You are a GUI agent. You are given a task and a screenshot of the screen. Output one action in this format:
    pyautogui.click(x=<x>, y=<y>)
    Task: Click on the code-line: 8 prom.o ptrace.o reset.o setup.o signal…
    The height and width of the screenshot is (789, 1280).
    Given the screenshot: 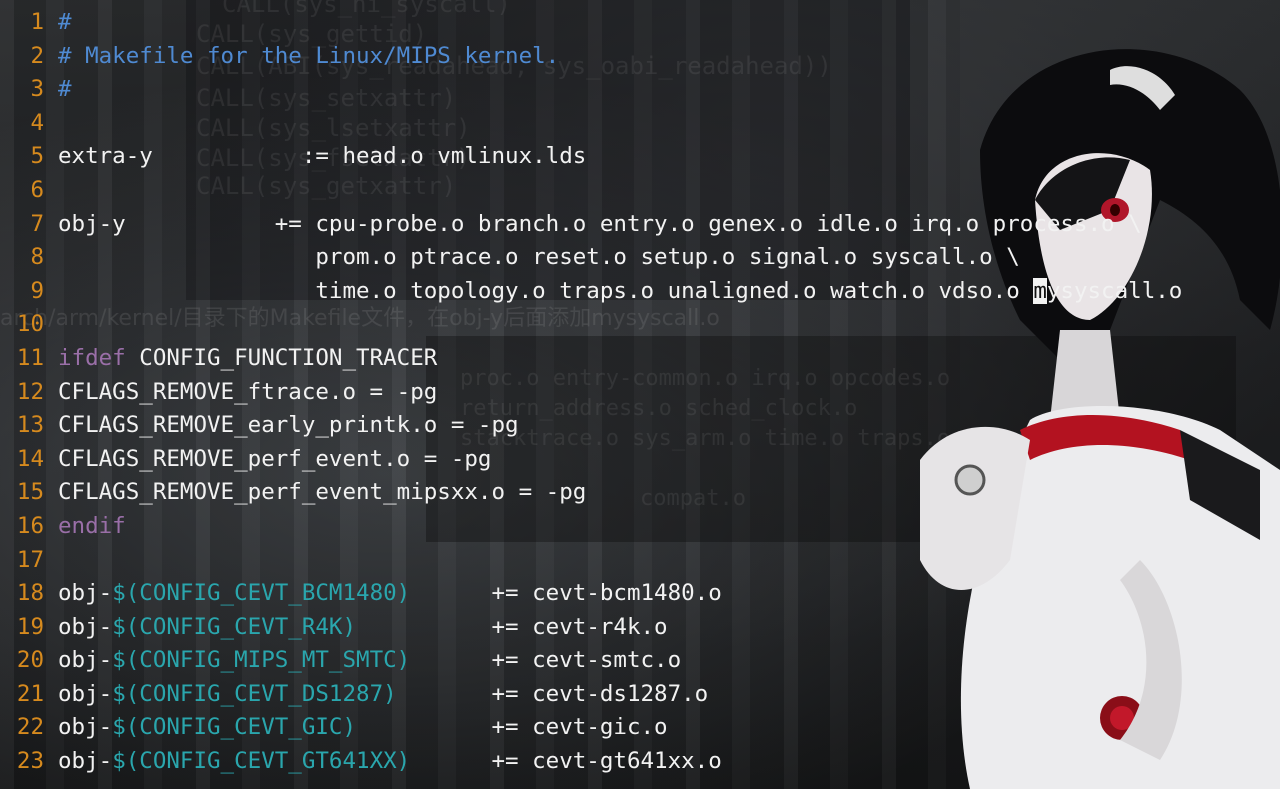 What is the action you would take?
    pyautogui.click(x=640, y=258)
    